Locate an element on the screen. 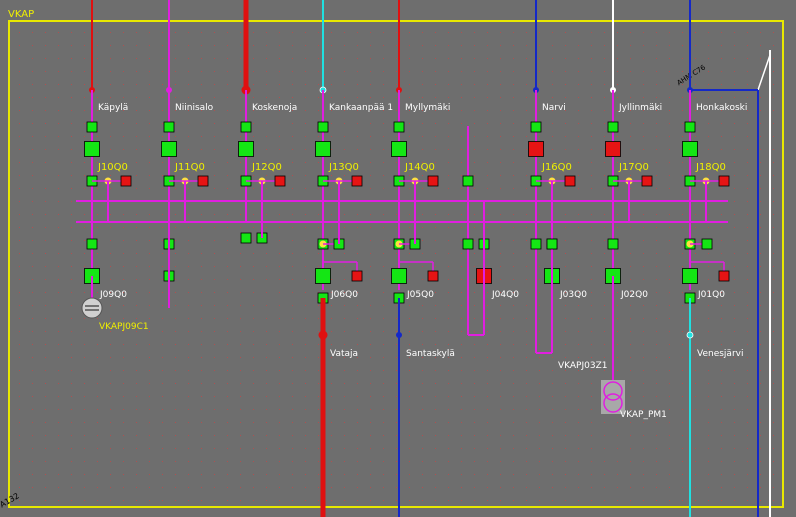 This screenshot has width=796, height=517. bay-label: J01Q0 is located at coordinates (711, 295).